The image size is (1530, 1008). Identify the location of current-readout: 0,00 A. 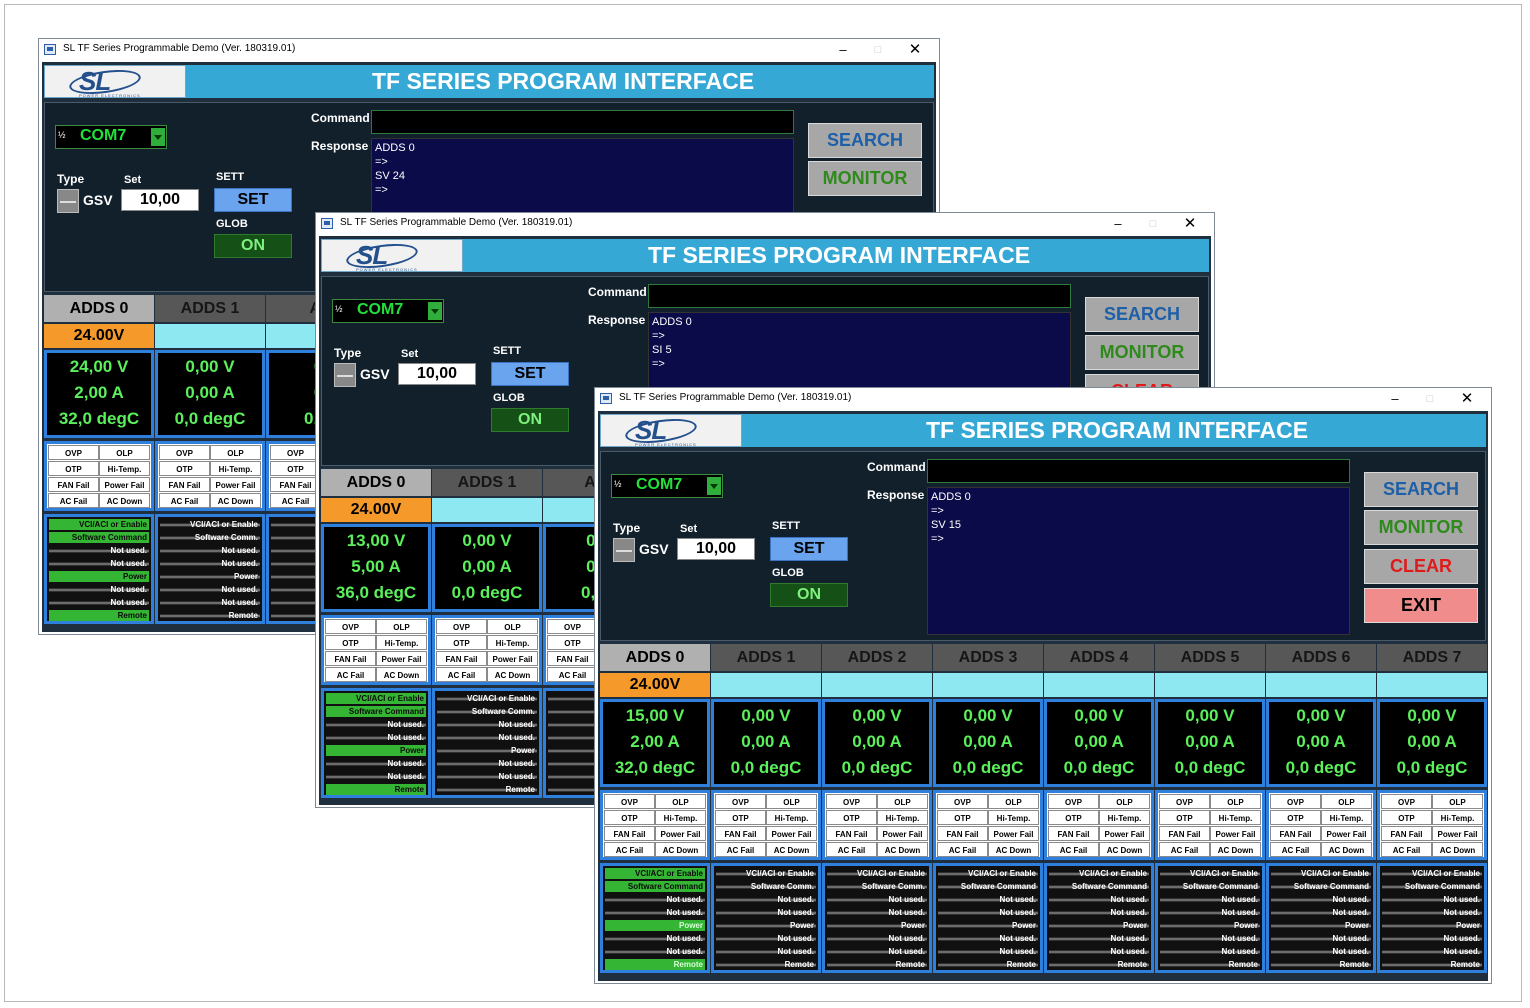
(766, 741).